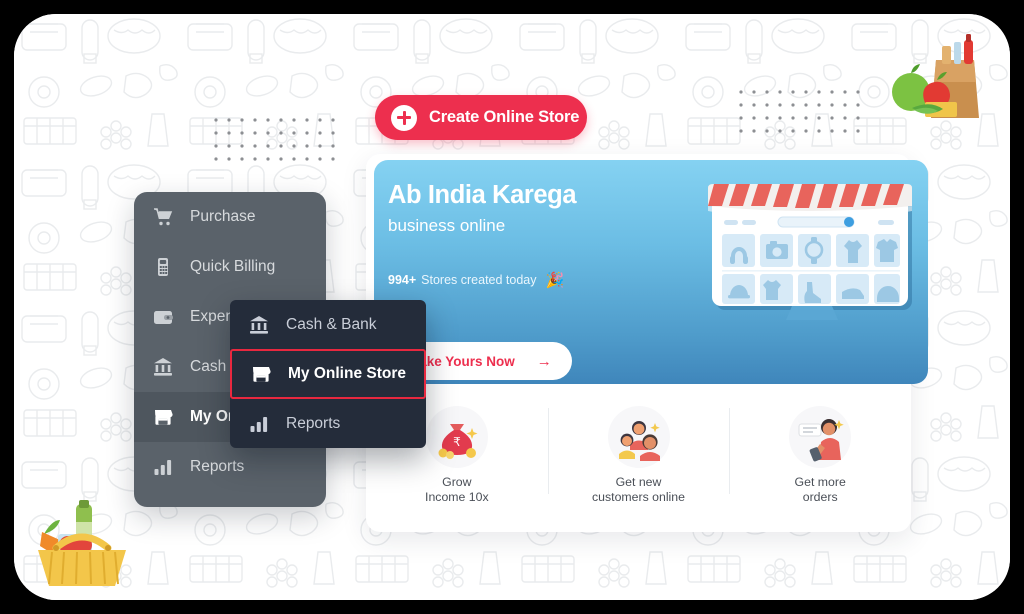 This screenshot has height=614, width=1024. I want to click on popup-item-reports: Reports, so click(328, 423).